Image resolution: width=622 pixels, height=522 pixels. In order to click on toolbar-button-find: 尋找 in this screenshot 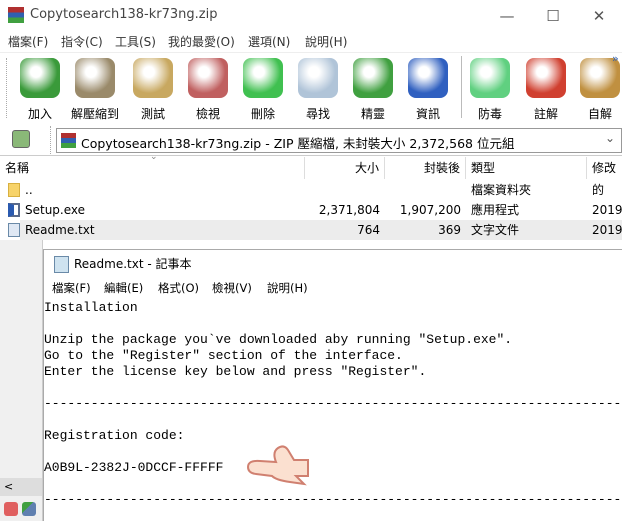, I will do `click(318, 88)`.